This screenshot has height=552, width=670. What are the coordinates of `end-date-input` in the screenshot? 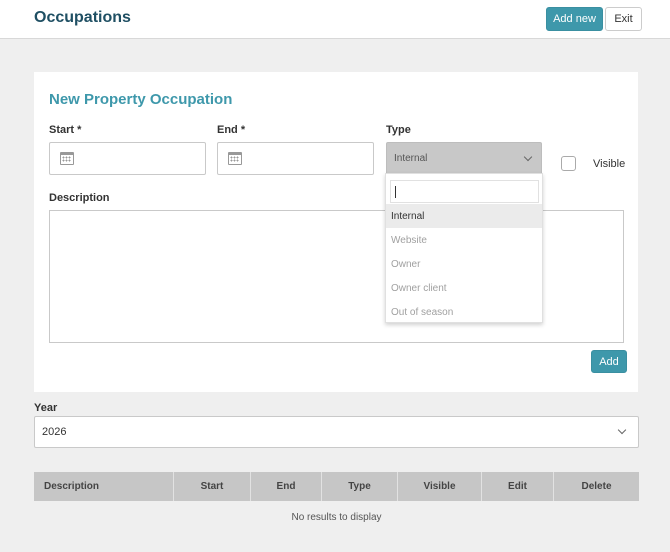 It's located at (295, 158).